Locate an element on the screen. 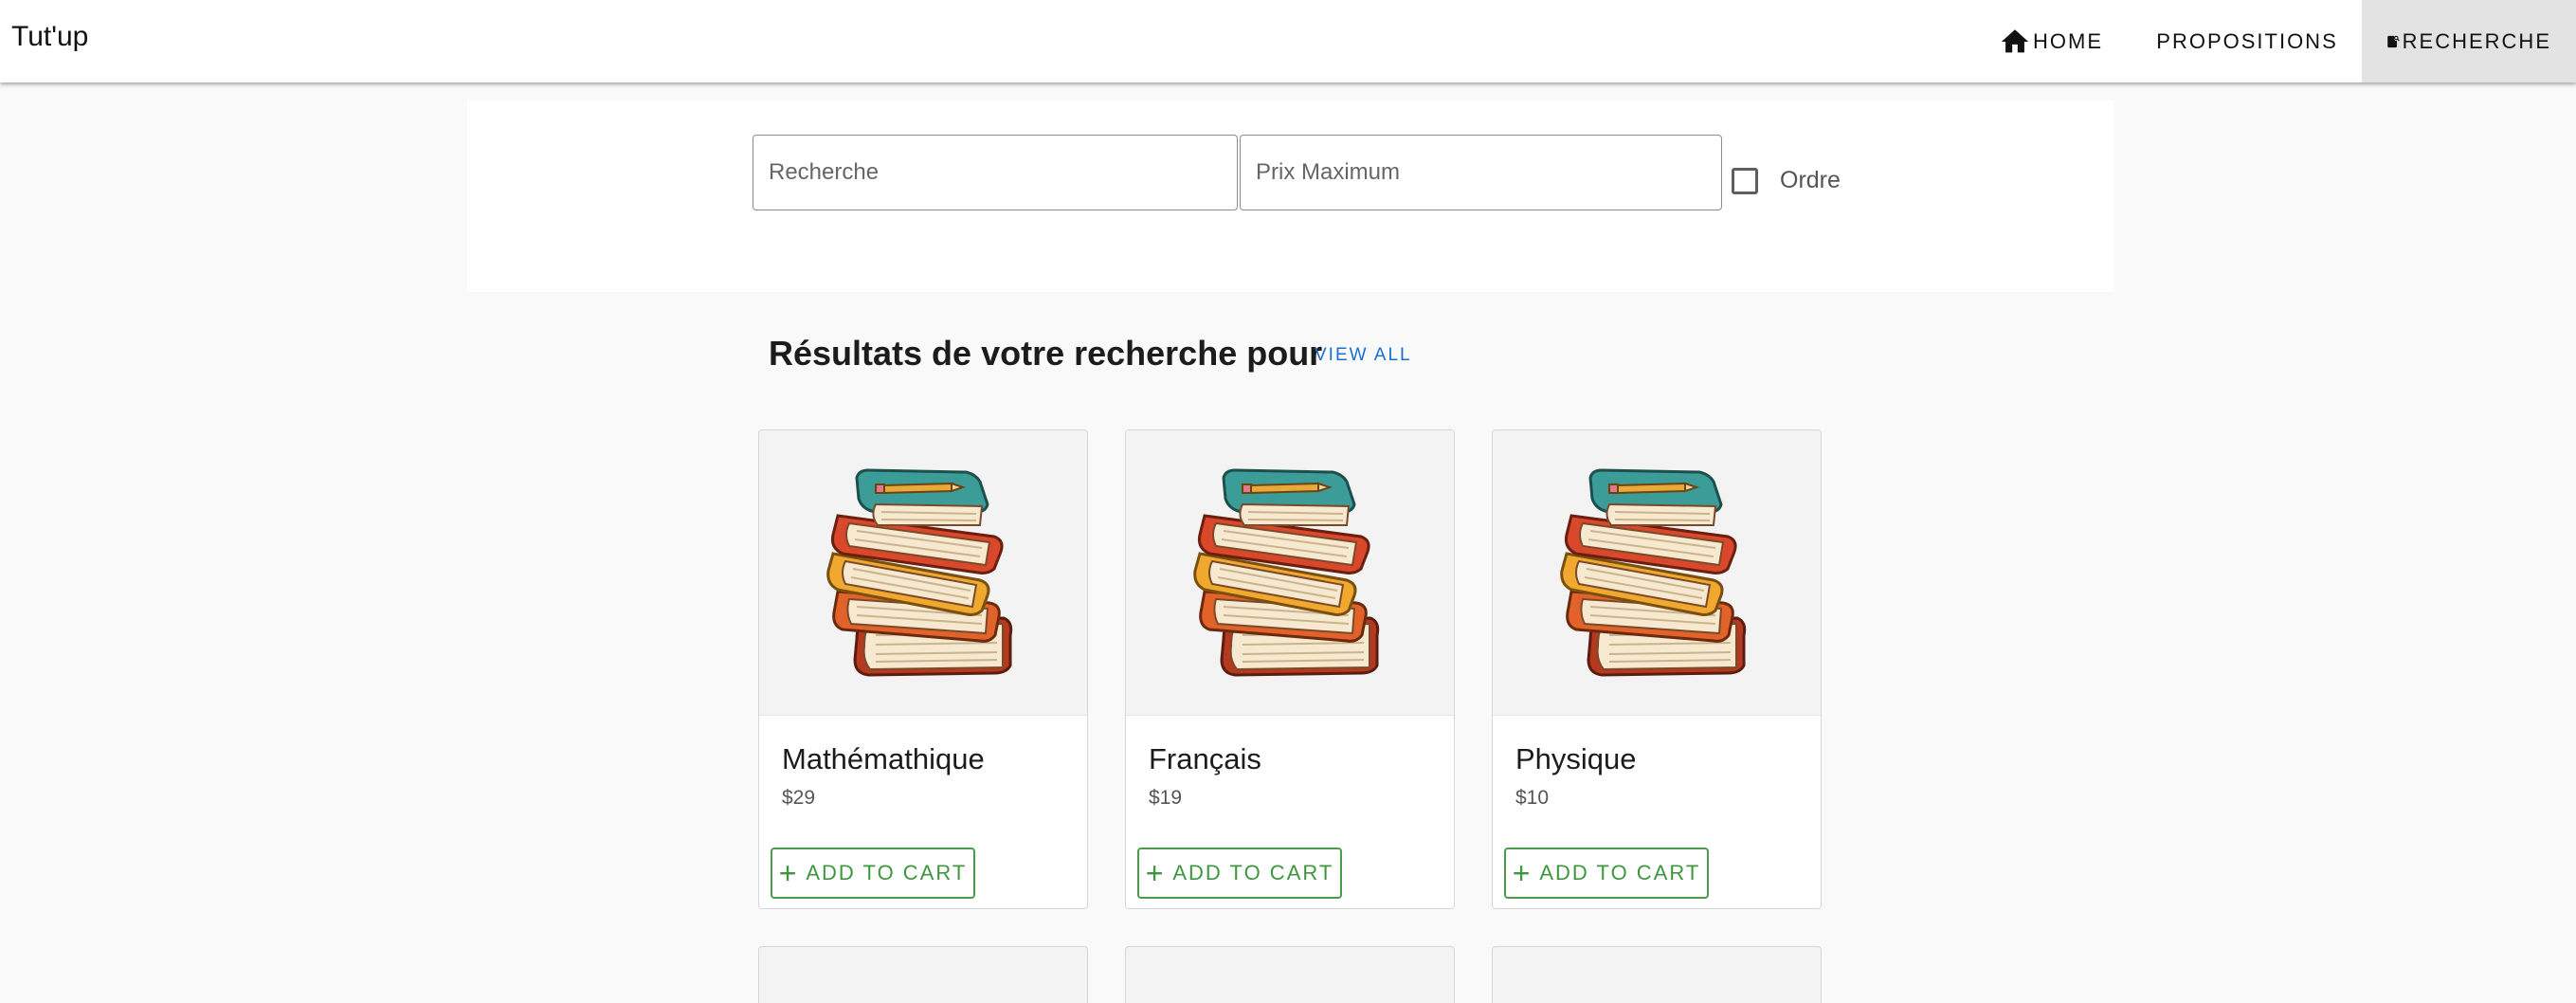 Image resolution: width=2576 pixels, height=1003 pixels. search-panel: Ordre is located at coordinates (1290, 196).